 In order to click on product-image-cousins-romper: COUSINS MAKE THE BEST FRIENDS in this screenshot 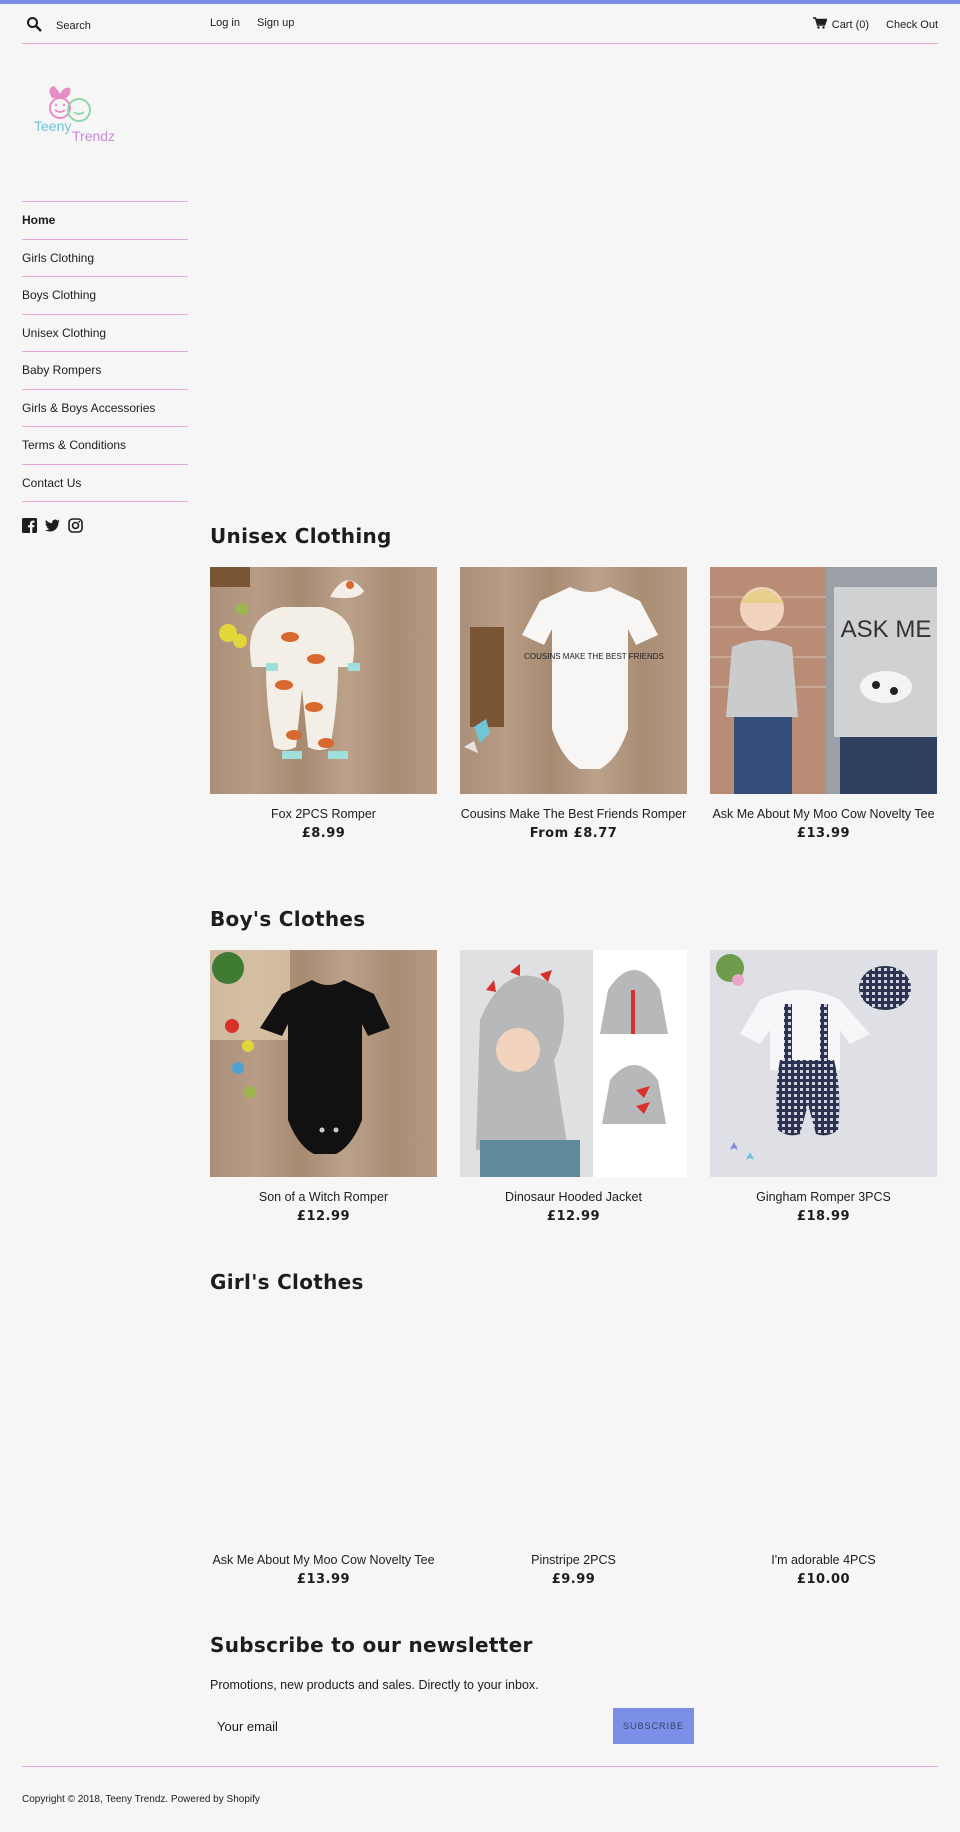, I will do `click(573, 680)`.